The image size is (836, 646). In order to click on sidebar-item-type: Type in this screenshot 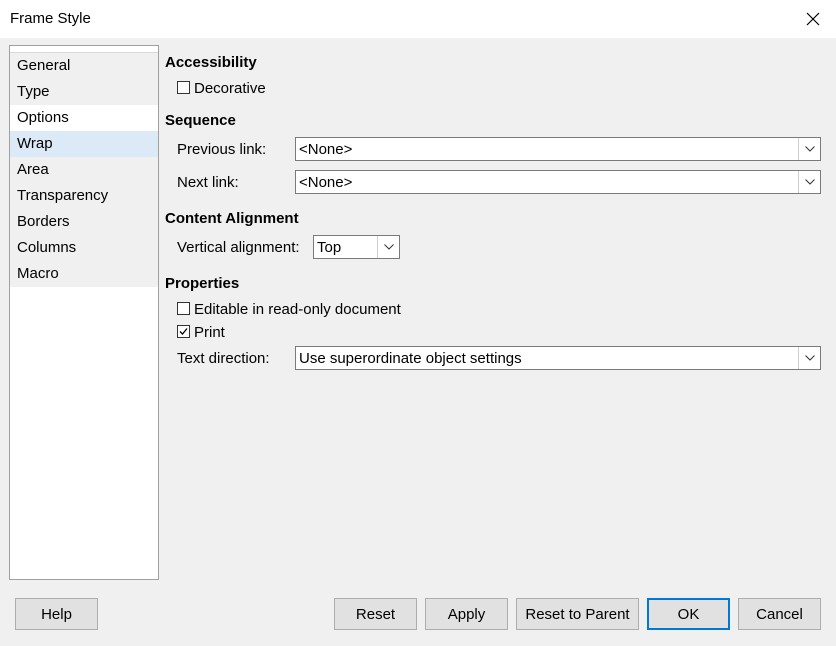, I will do `click(84, 92)`.